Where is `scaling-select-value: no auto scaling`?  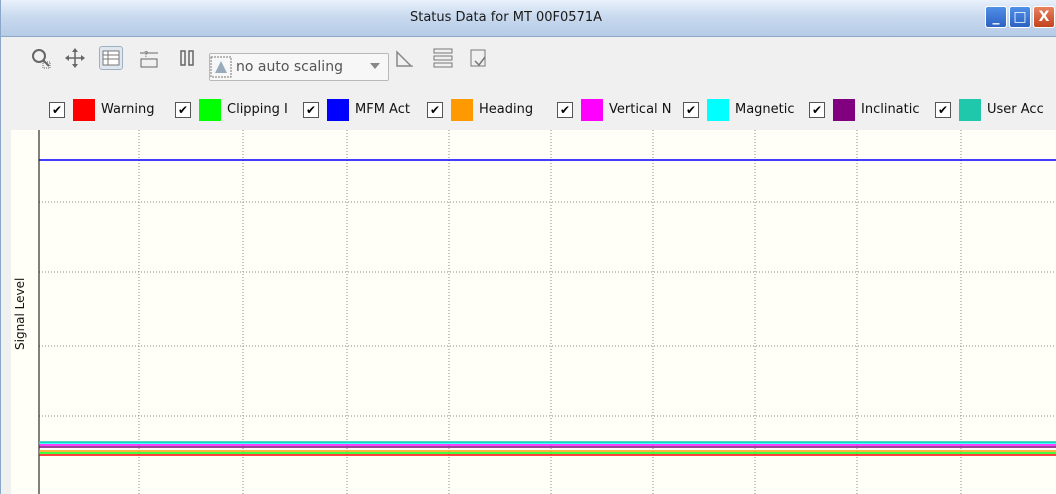
scaling-select-value: no auto scaling is located at coordinates (289, 67).